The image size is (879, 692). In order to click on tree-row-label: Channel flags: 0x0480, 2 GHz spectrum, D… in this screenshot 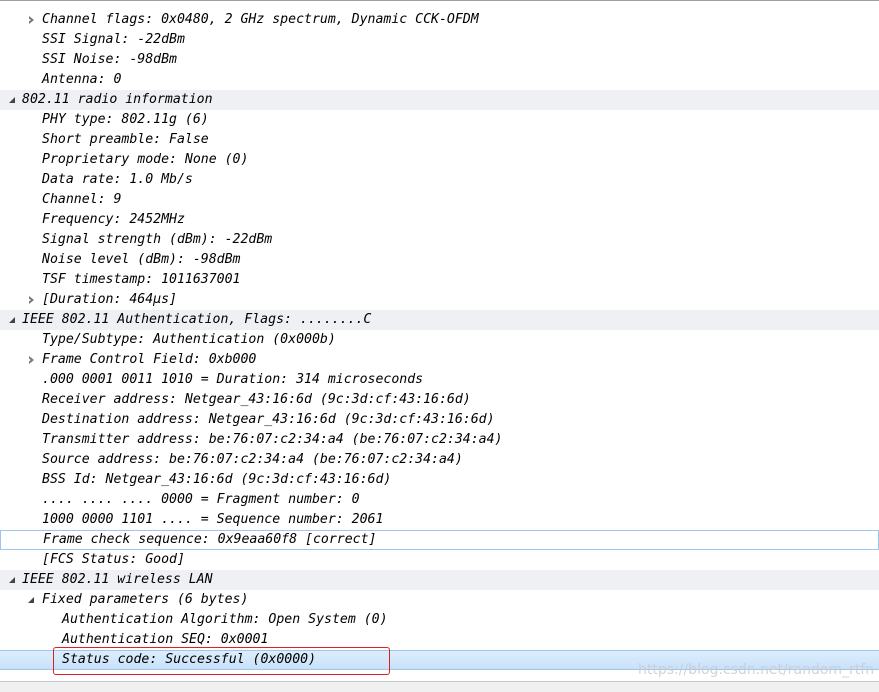, I will do `click(260, 19)`.